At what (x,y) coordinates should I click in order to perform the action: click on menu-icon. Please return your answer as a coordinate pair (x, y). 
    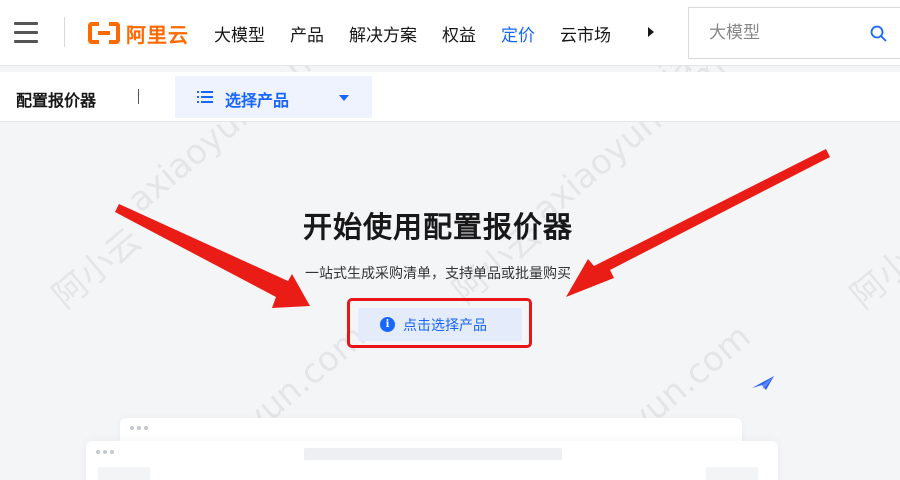
    Looking at the image, I should click on (26, 32).